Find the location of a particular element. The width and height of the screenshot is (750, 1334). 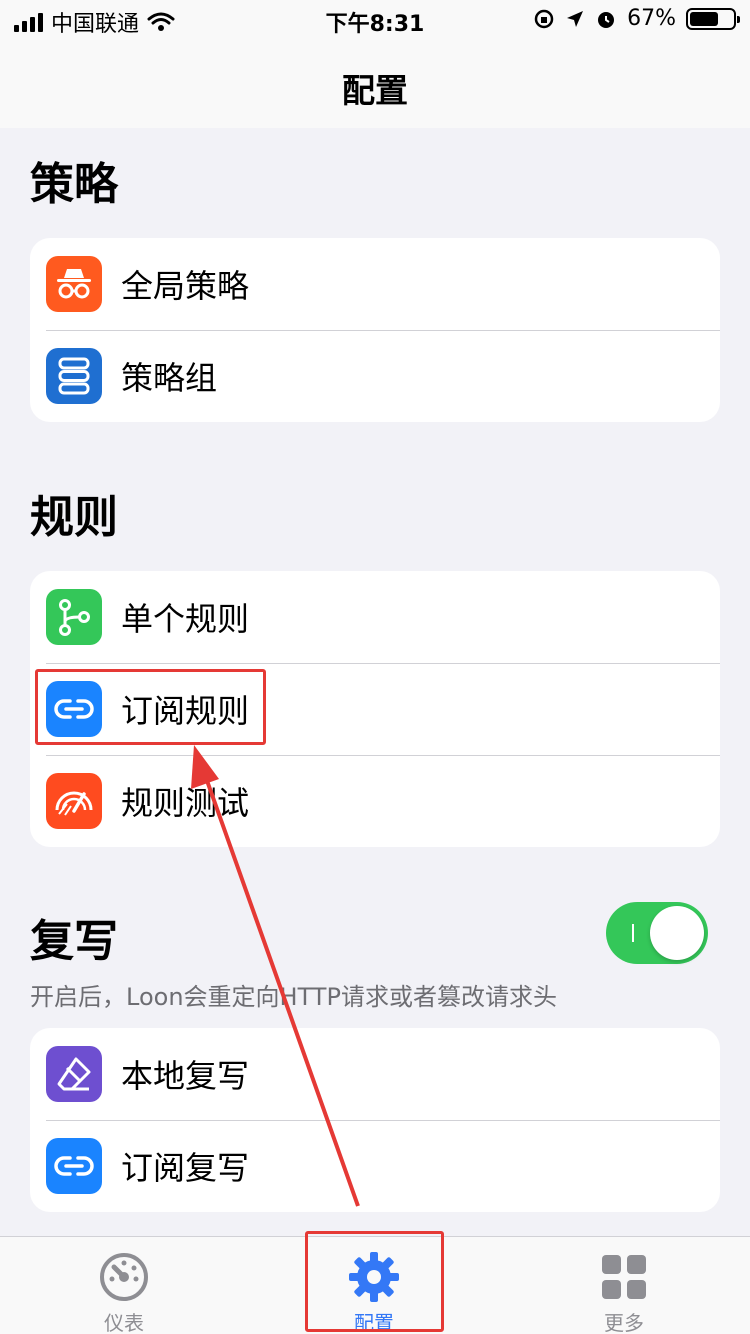

top-bar: 中国联通 下午8:31 67% 配置 is located at coordinates (375, 64).